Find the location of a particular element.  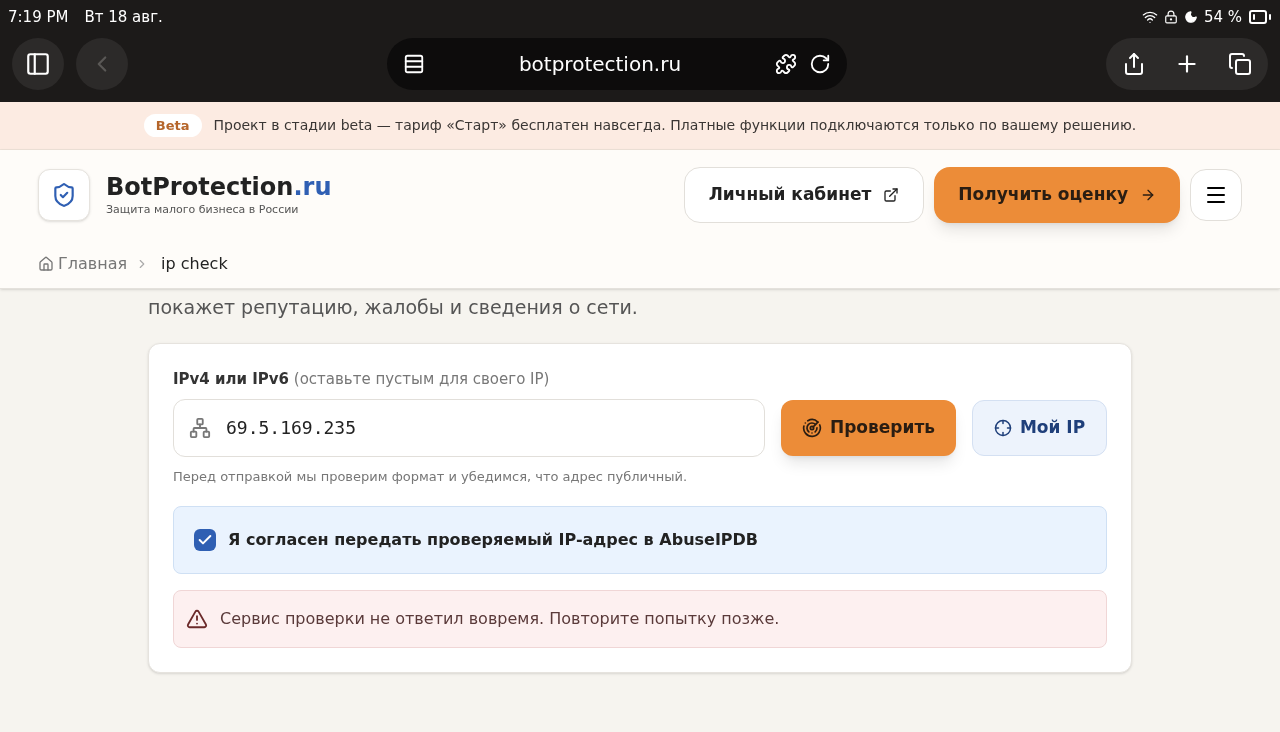

consent-checkbox is located at coordinates (205, 540).